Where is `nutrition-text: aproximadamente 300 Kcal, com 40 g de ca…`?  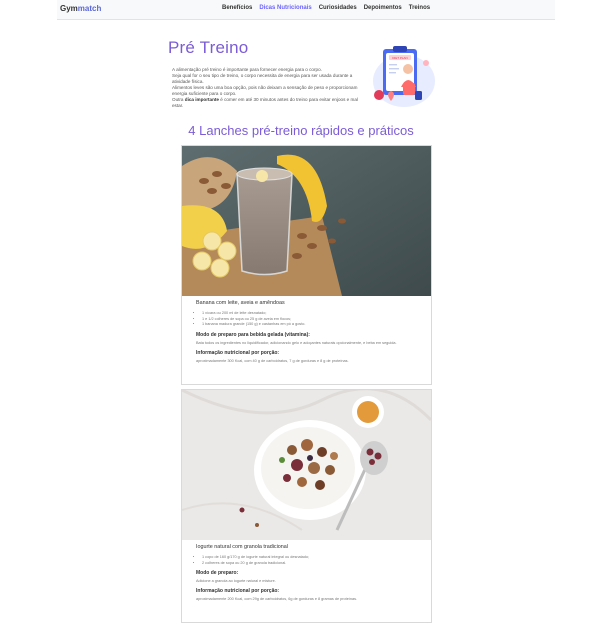
nutrition-text: aproximadamente 300 Kcal, com 40 g de ca… is located at coordinates (272, 360).